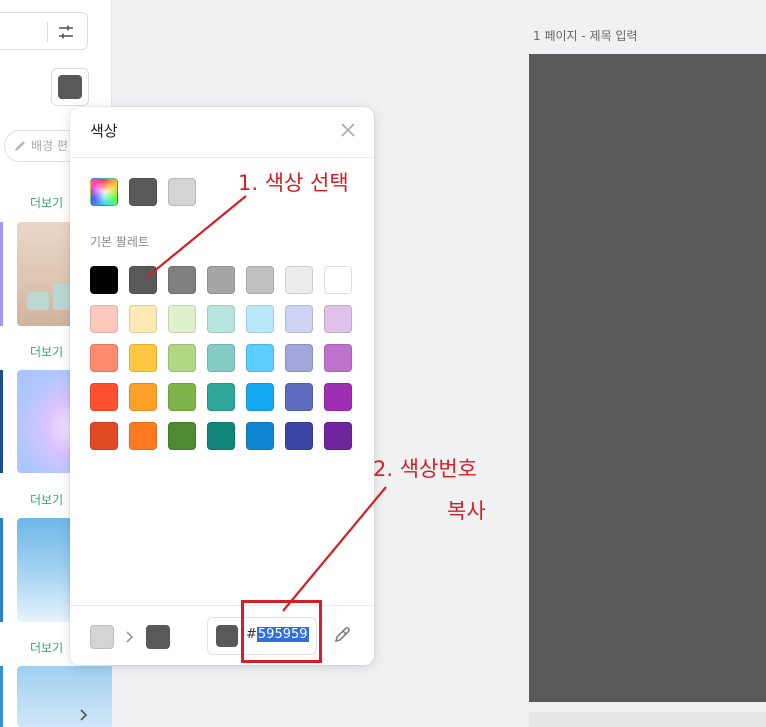  I want to click on filter-icon, so click(66, 32).